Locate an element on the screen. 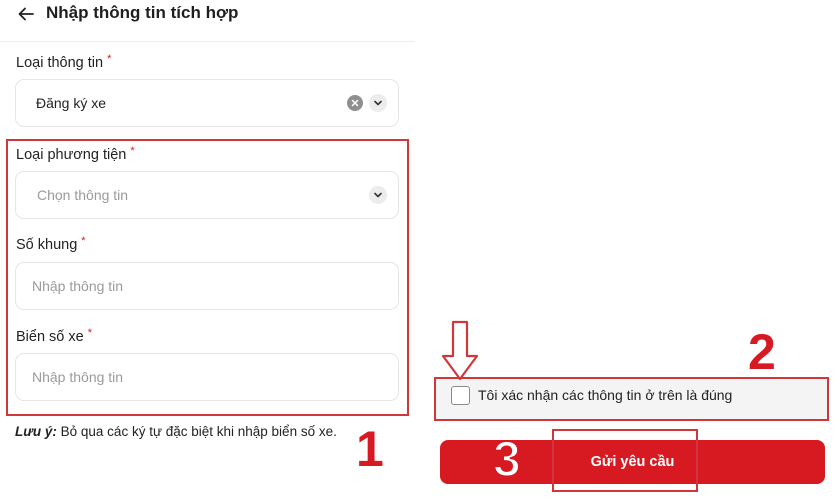  clear-button is located at coordinates (355, 103).